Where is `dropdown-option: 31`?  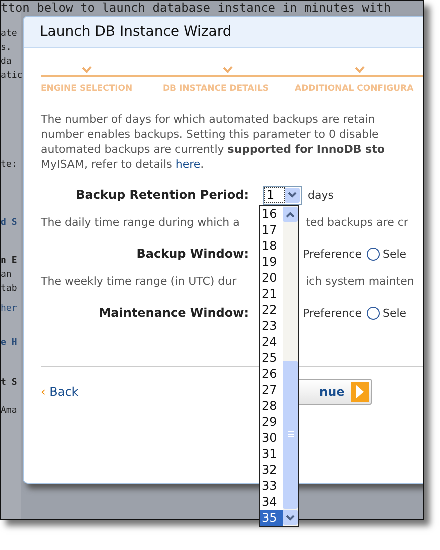
dropdown-option: 31 is located at coordinates (271, 454).